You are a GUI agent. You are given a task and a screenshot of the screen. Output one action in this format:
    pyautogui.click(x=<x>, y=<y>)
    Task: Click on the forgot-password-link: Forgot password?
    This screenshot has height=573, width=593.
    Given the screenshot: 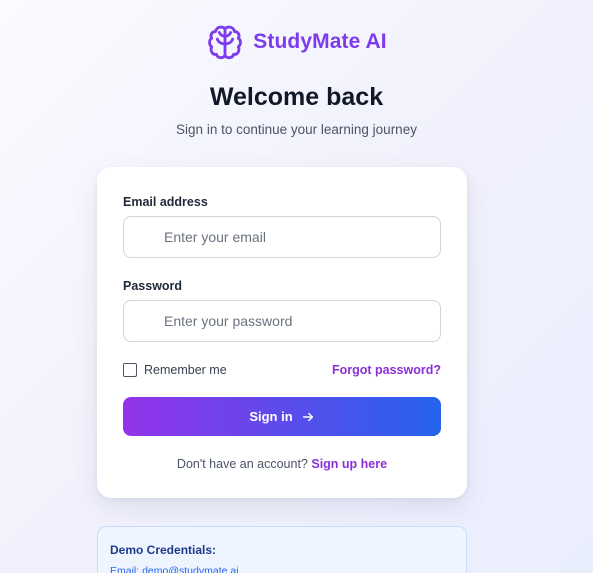 What is the action you would take?
    pyautogui.click(x=386, y=370)
    